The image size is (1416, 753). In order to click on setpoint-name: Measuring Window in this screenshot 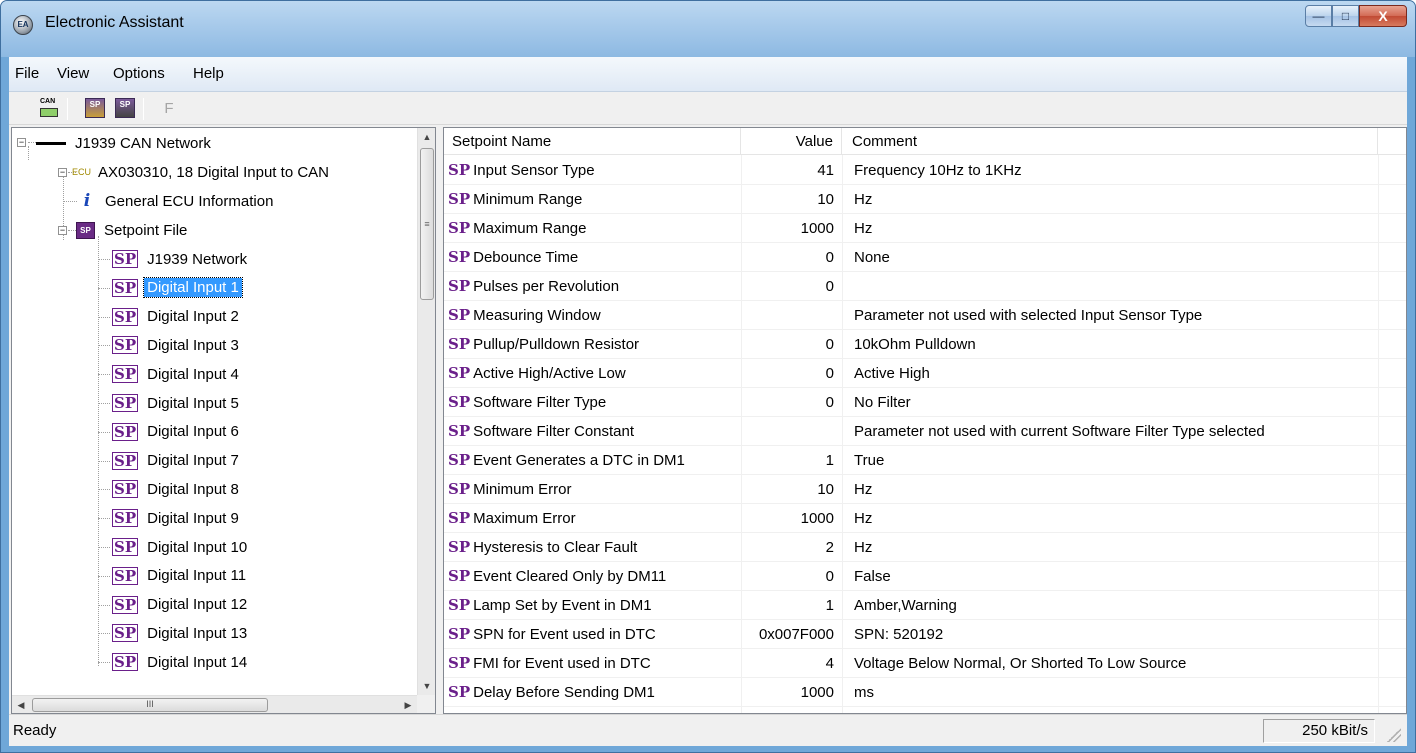, I will do `click(537, 315)`.